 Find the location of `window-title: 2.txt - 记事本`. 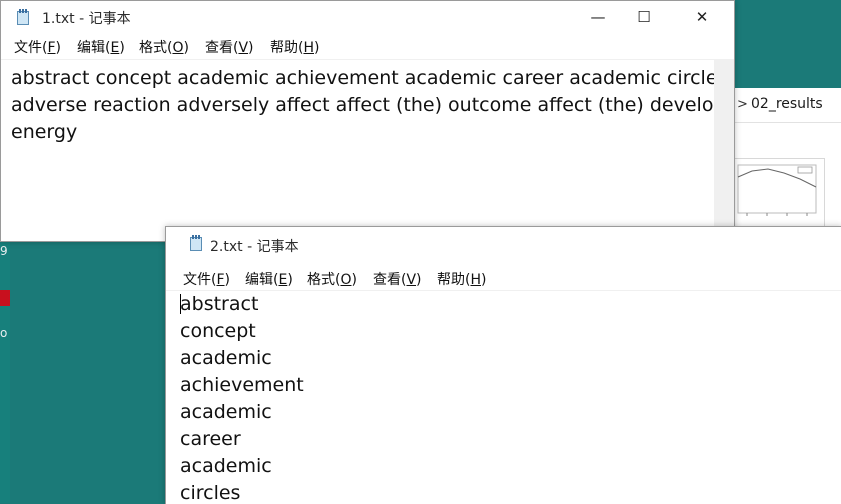

window-title: 2.txt - 记事本 is located at coordinates (254, 247).